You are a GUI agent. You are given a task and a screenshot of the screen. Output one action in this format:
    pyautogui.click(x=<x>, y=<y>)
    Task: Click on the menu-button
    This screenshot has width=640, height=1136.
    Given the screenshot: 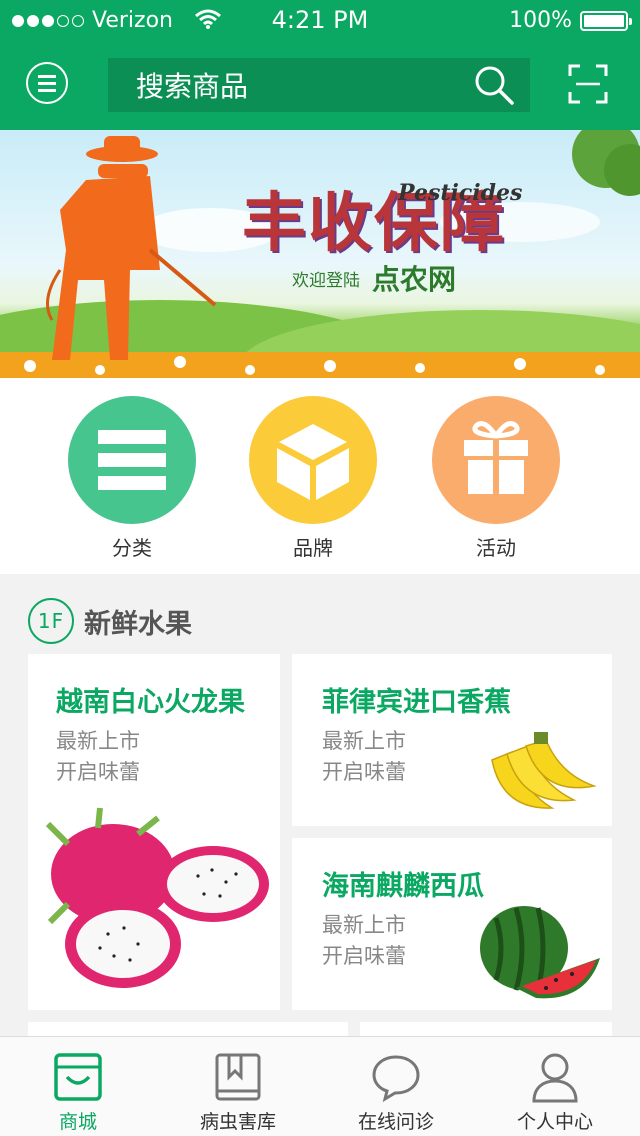 What is the action you would take?
    pyautogui.click(x=47, y=83)
    